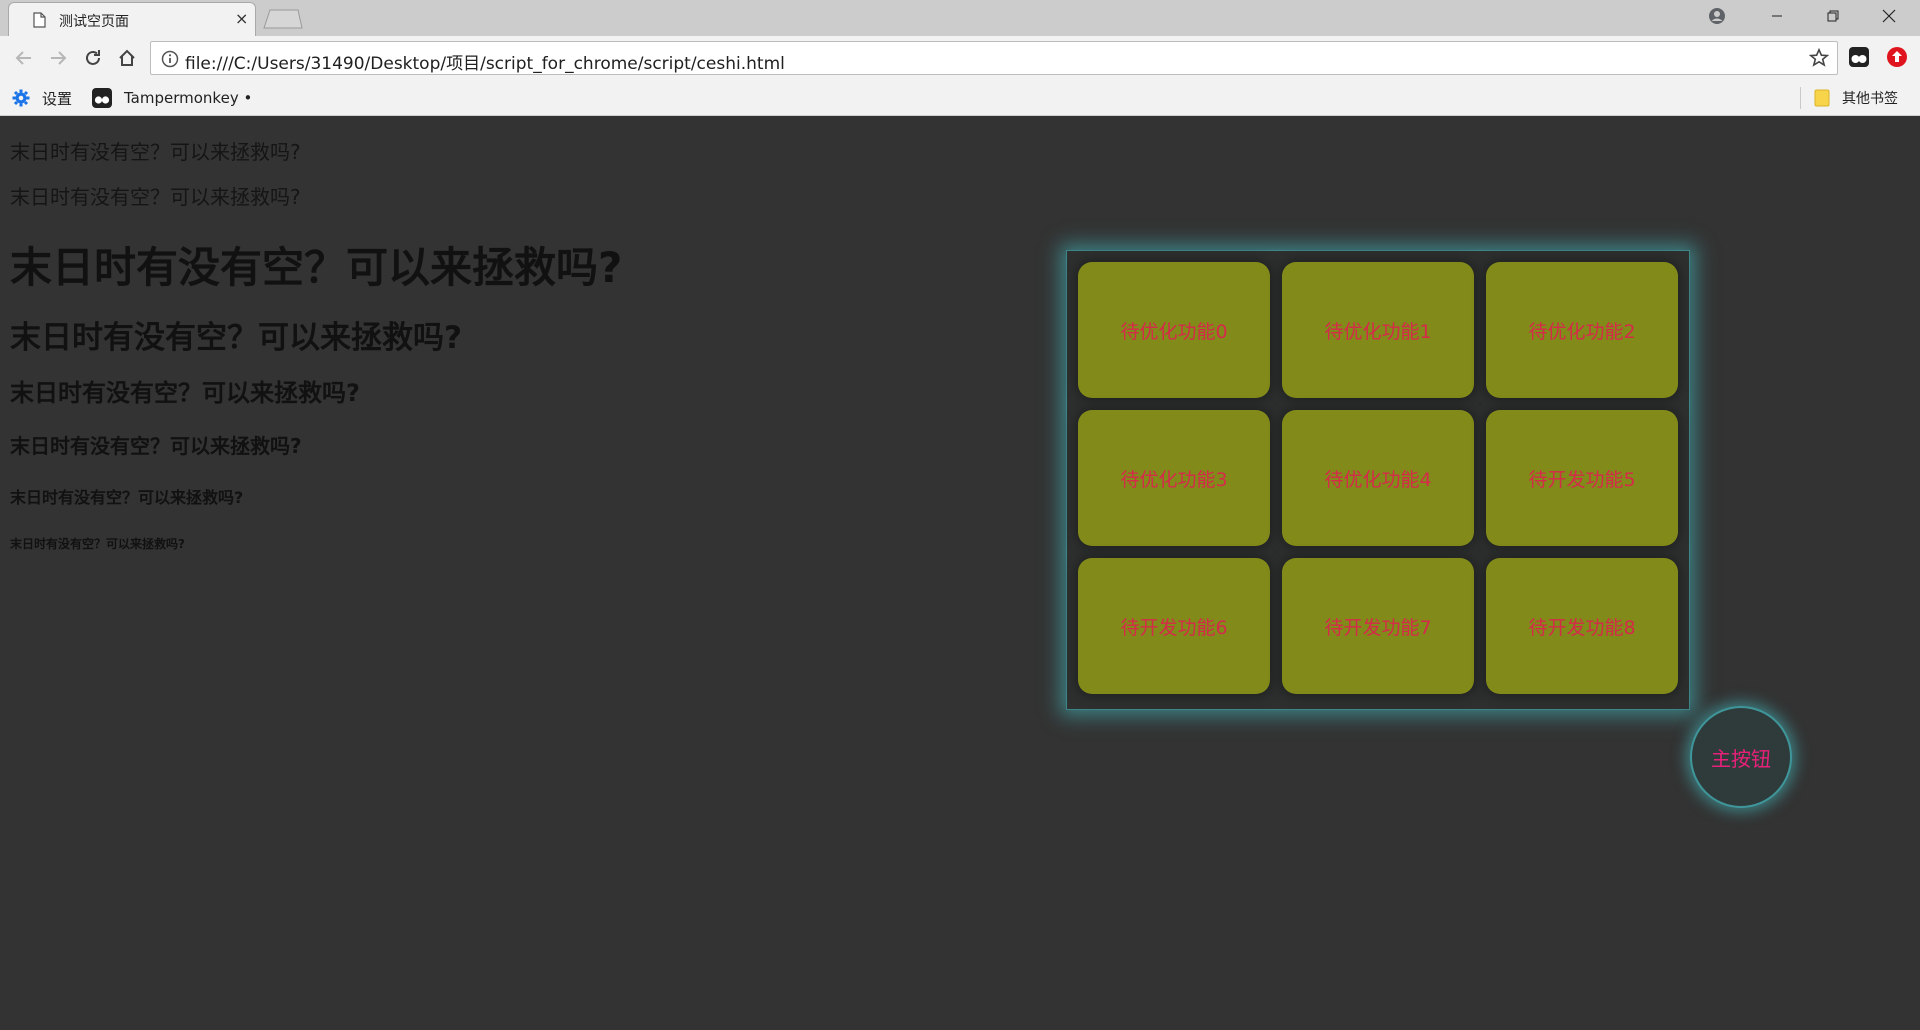 The height and width of the screenshot is (1030, 1920). I want to click on info-icon, so click(170, 59).